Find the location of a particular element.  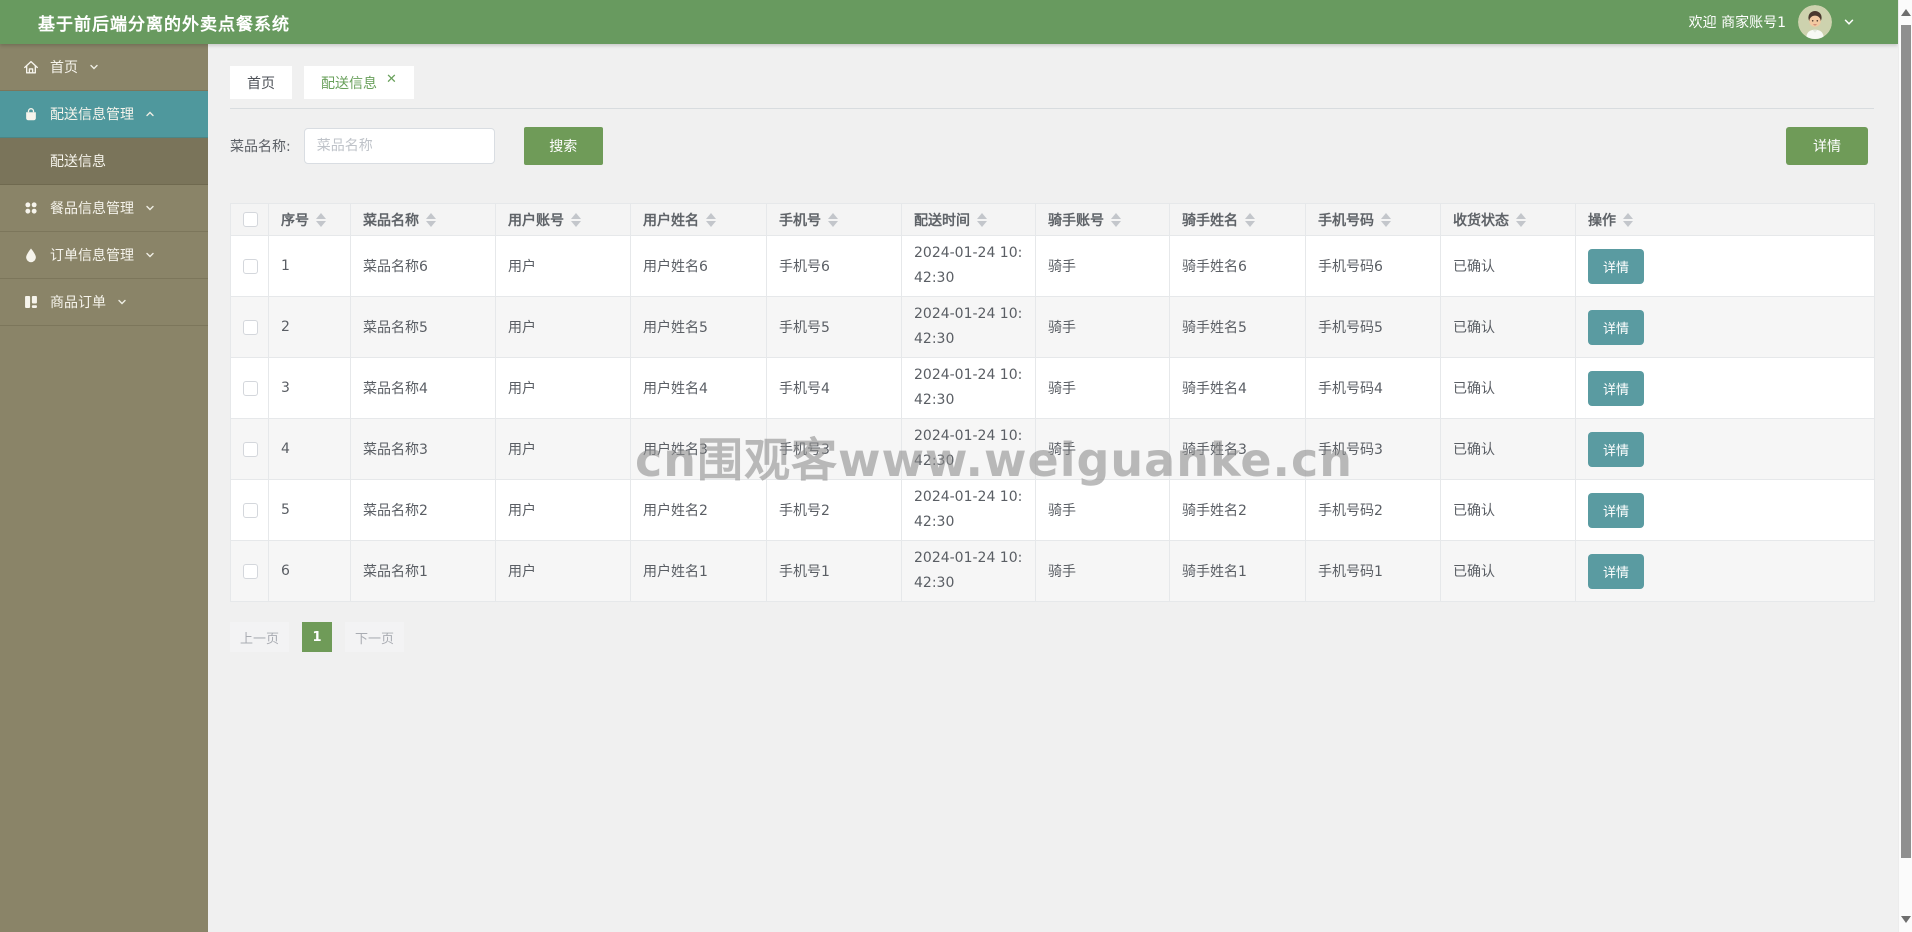

column-header-label: 序号 is located at coordinates (295, 220).